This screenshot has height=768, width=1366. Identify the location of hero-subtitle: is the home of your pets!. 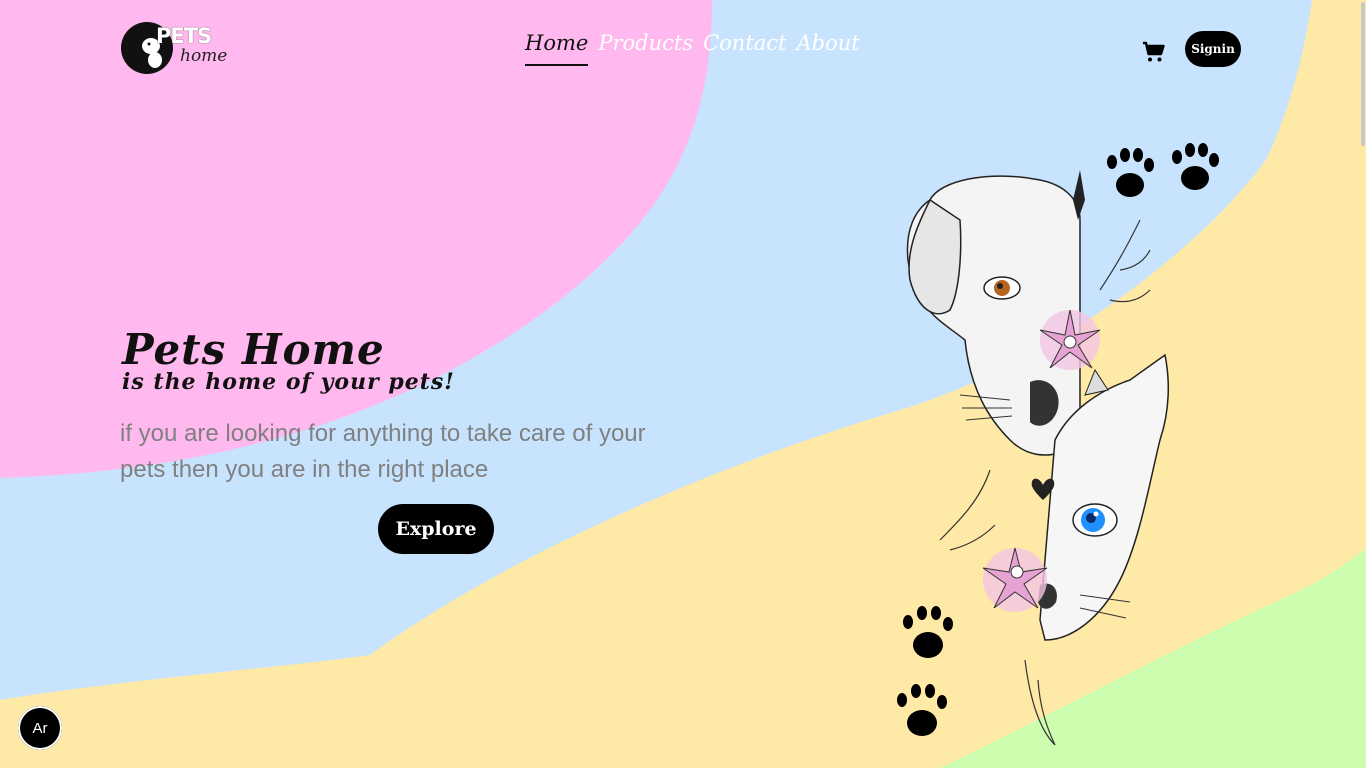
(288, 382).